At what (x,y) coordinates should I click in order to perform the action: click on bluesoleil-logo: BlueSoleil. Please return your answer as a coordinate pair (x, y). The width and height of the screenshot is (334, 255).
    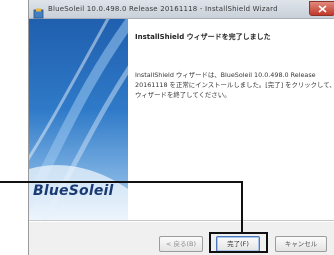
    Looking at the image, I should click on (73, 191).